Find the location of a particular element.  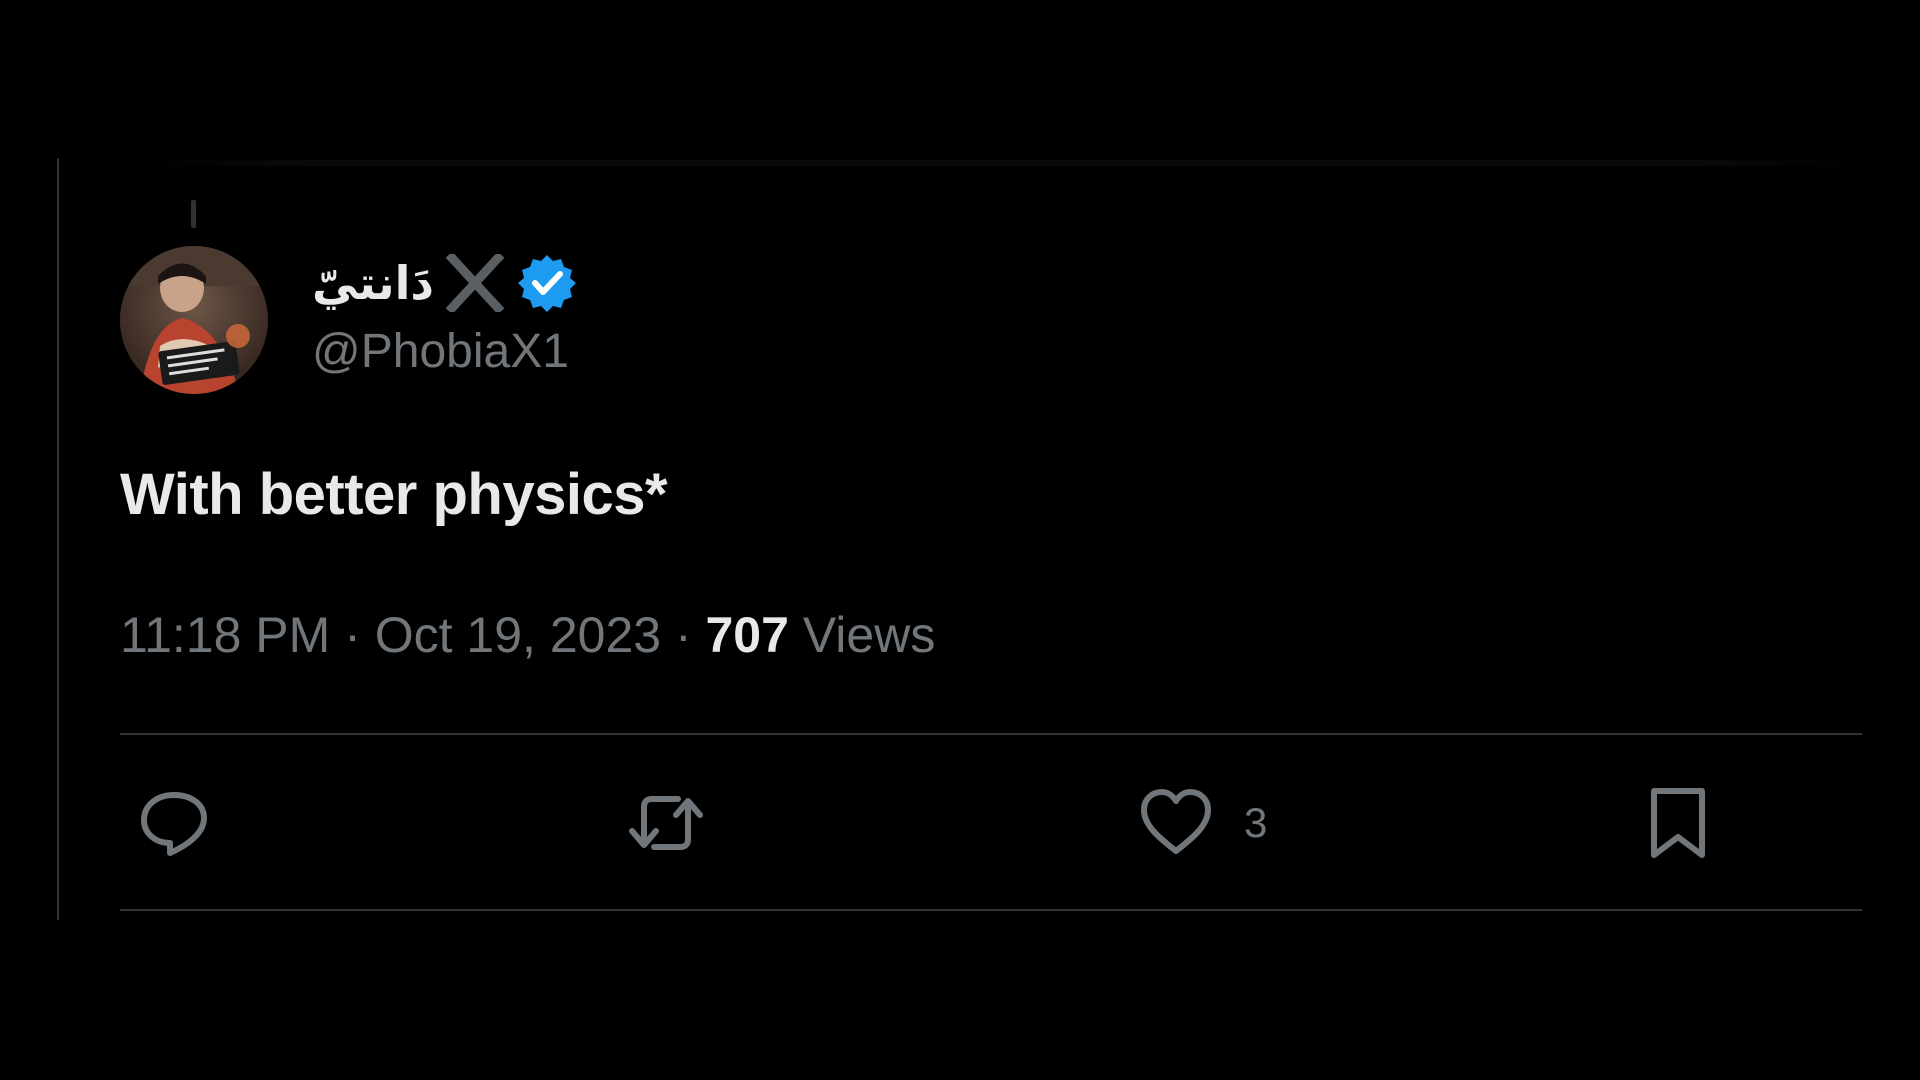

tweet-date: Oct 19, 2023 is located at coordinates (518, 635).